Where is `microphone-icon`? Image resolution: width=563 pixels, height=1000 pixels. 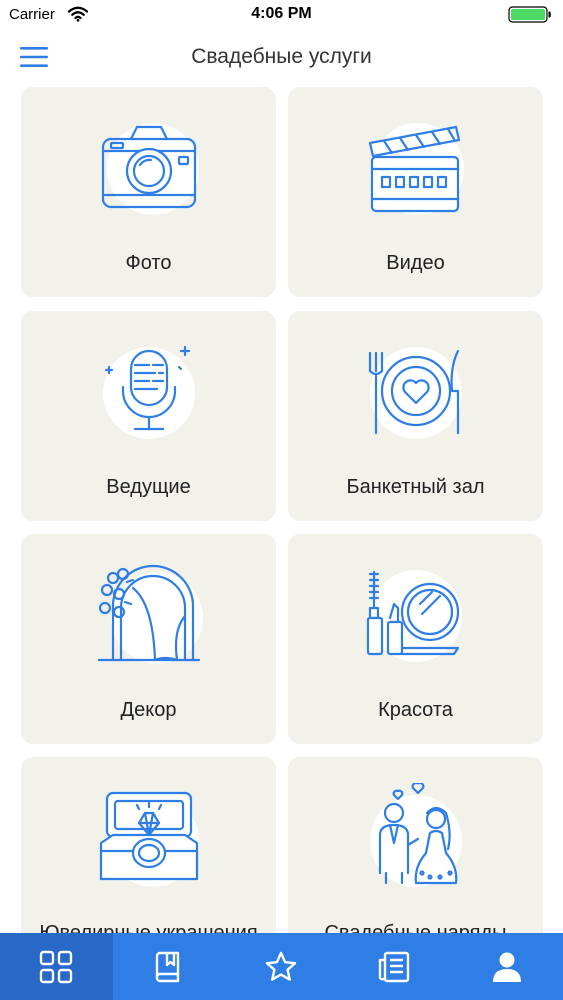
microphone-icon is located at coordinates (149, 392).